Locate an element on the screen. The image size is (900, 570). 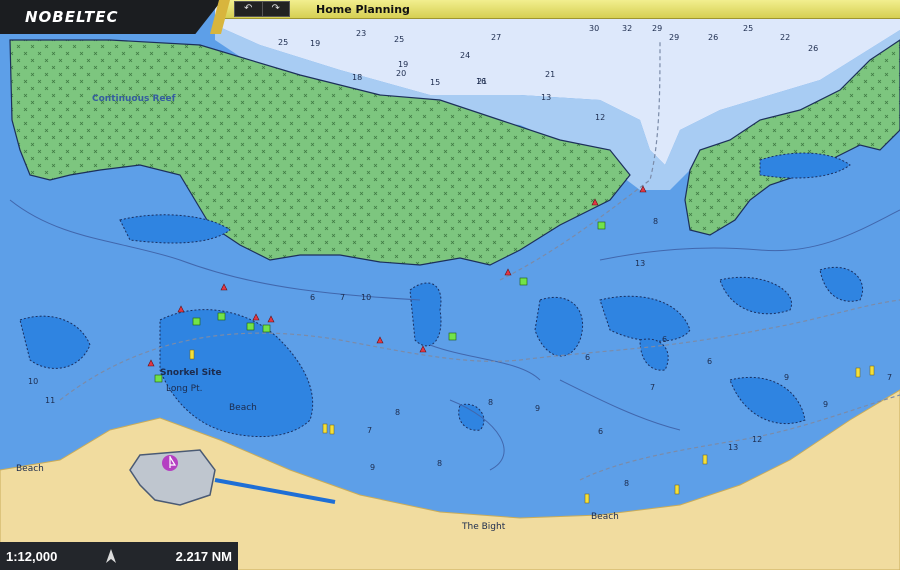
svg-text: 24 is located at coordinates (465, 55).